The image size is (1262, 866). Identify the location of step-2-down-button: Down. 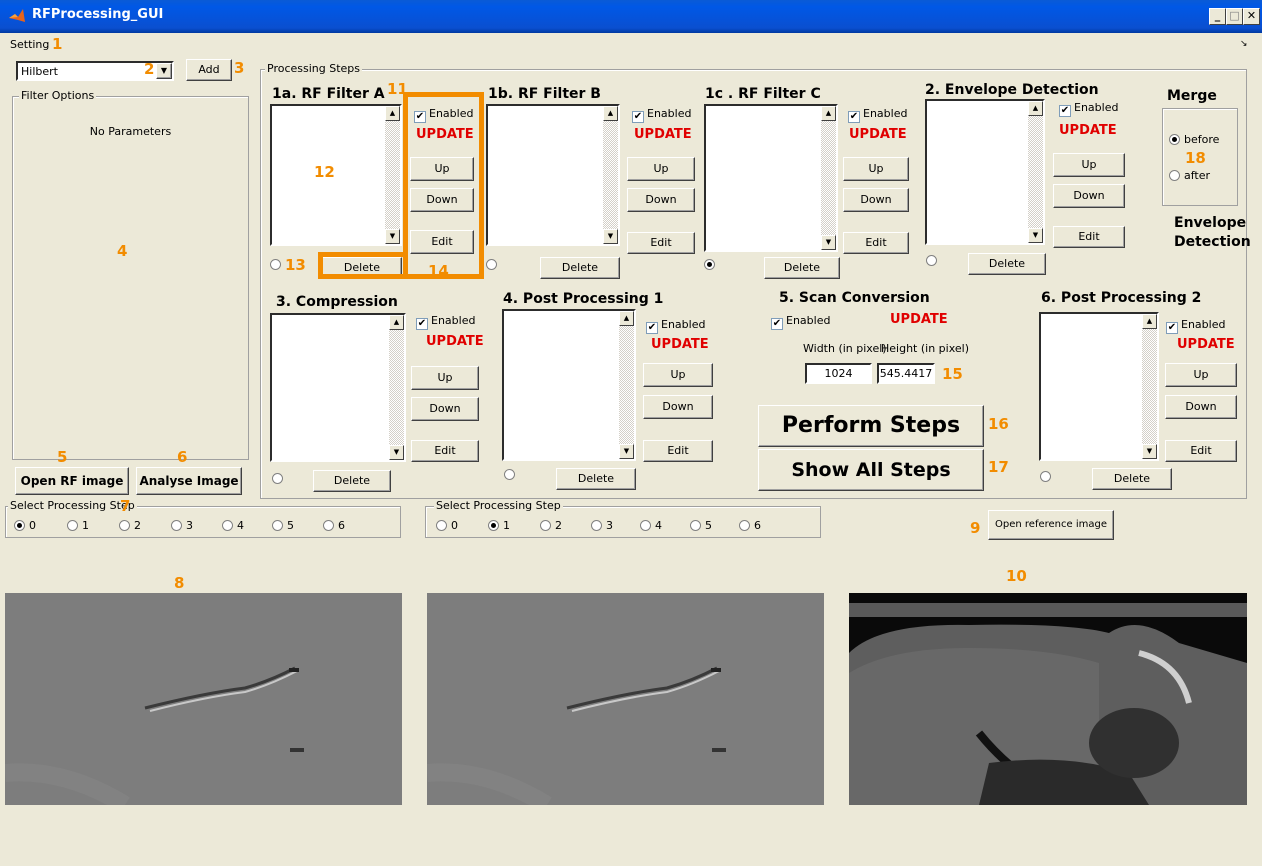
(1089, 196).